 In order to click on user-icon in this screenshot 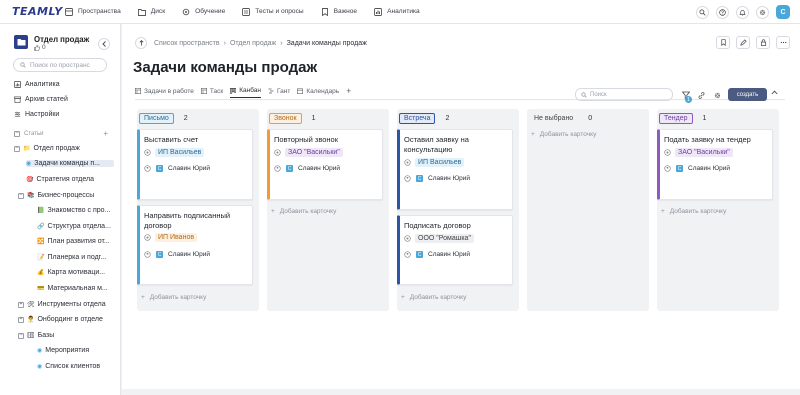, I will do `click(407, 254)`.